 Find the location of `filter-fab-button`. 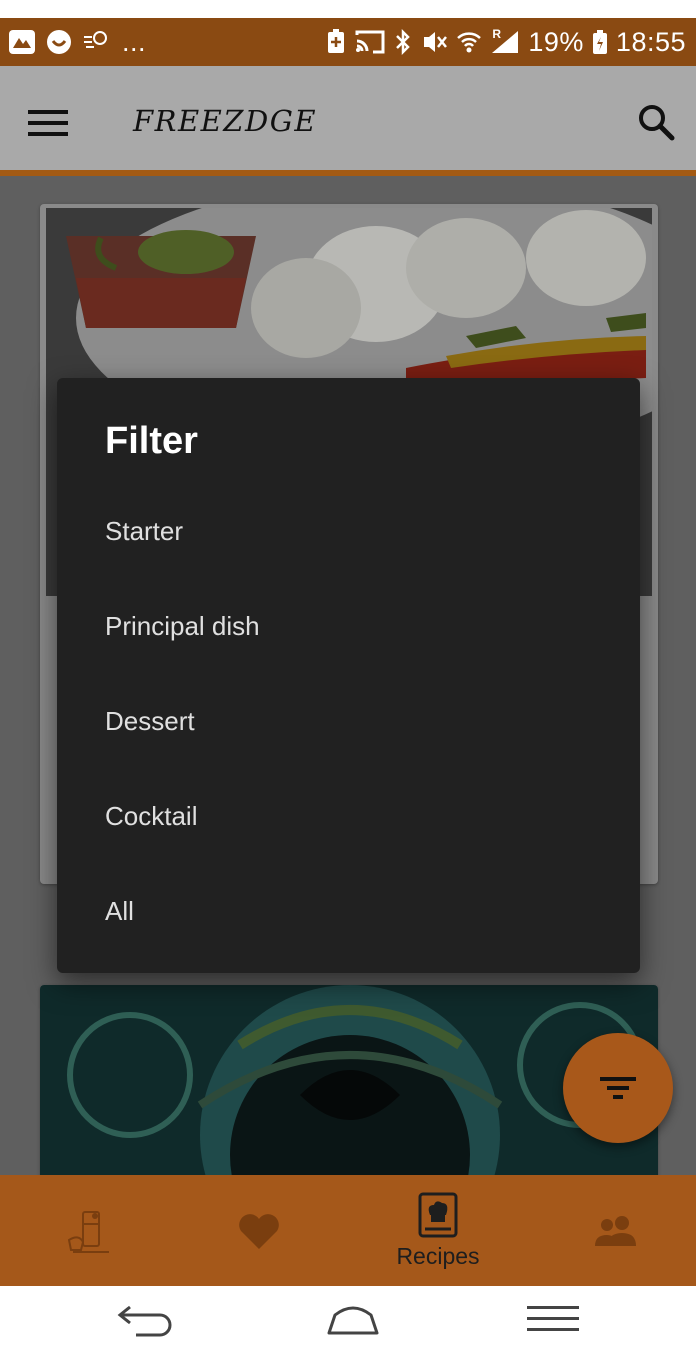

filter-fab-button is located at coordinates (618, 1088).